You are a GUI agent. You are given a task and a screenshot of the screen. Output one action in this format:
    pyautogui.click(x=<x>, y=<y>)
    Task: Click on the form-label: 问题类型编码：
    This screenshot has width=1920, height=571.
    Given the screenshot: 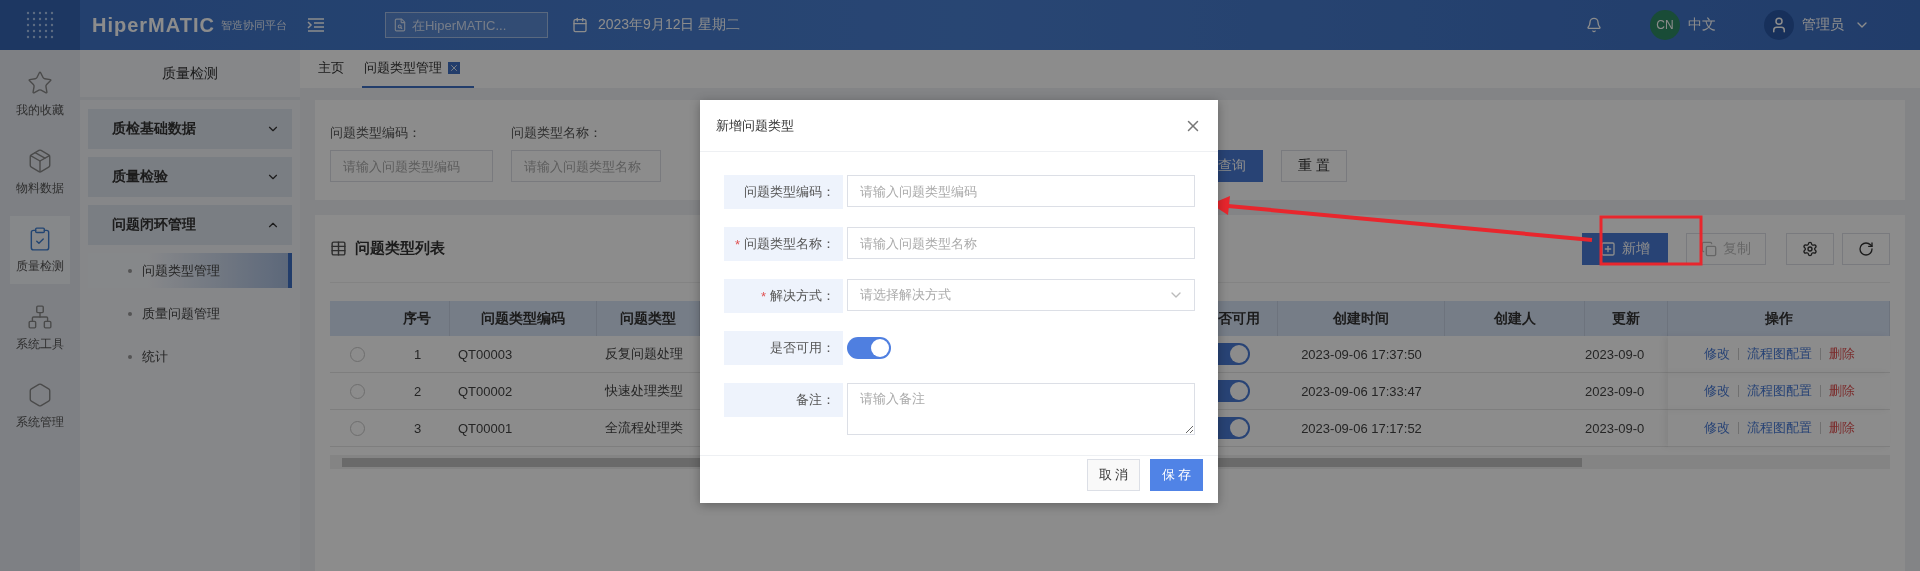 What is the action you would take?
    pyautogui.click(x=783, y=192)
    